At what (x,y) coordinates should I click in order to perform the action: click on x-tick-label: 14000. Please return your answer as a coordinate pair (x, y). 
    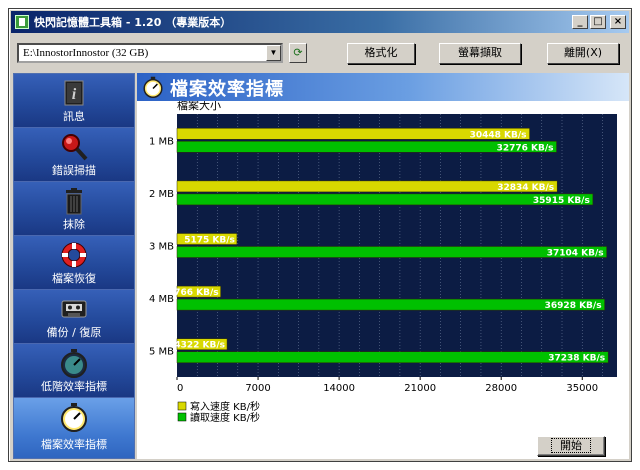
    Looking at the image, I should click on (339, 388).